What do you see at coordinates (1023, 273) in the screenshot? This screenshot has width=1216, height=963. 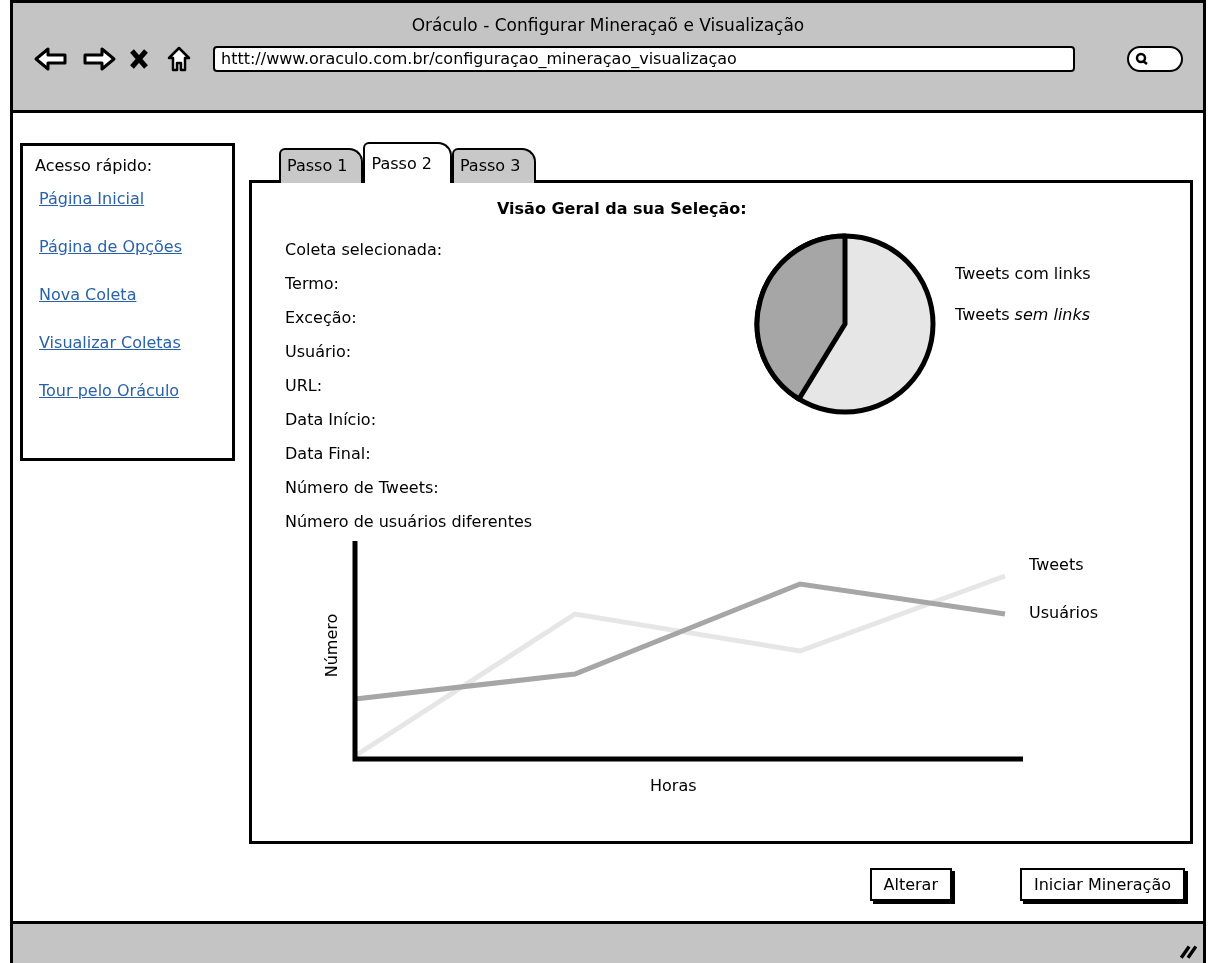 I see `legend-label: Tweets com links` at bounding box center [1023, 273].